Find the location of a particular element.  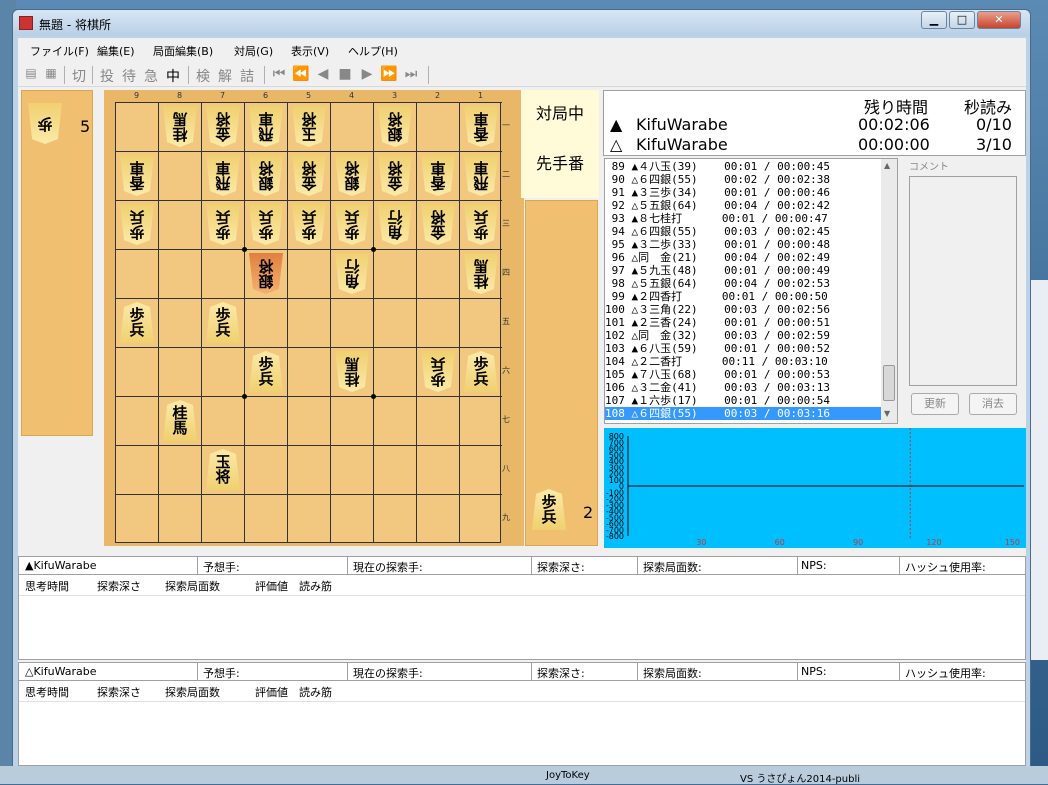

move-row: 104 △２二香打 00:11 / 00:03:10 is located at coordinates (743, 361).